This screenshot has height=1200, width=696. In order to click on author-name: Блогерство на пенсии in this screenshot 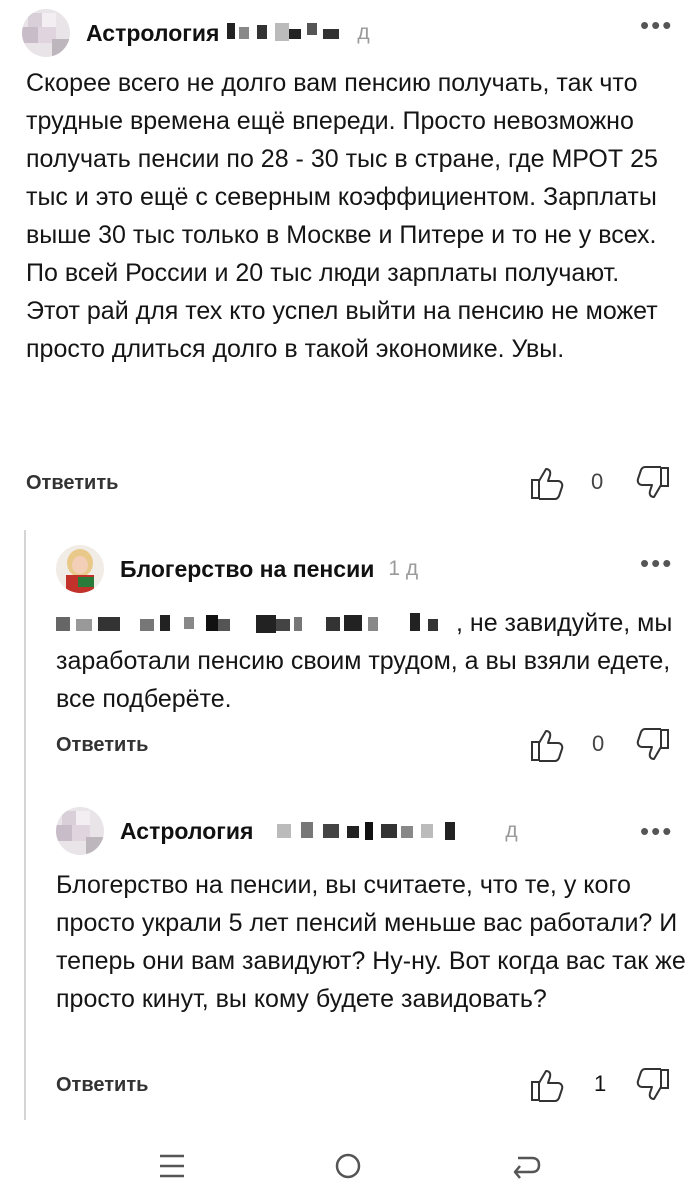, I will do `click(247, 569)`.